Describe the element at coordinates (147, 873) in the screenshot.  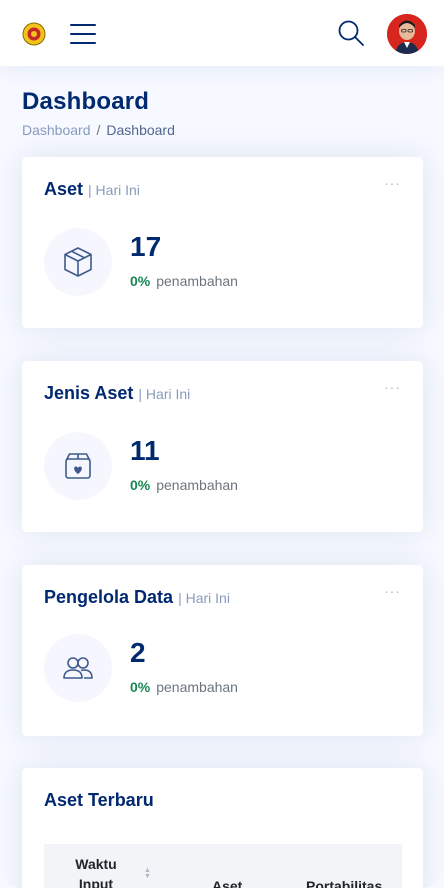
I see `sort-icon: ▲ ▼` at that location.